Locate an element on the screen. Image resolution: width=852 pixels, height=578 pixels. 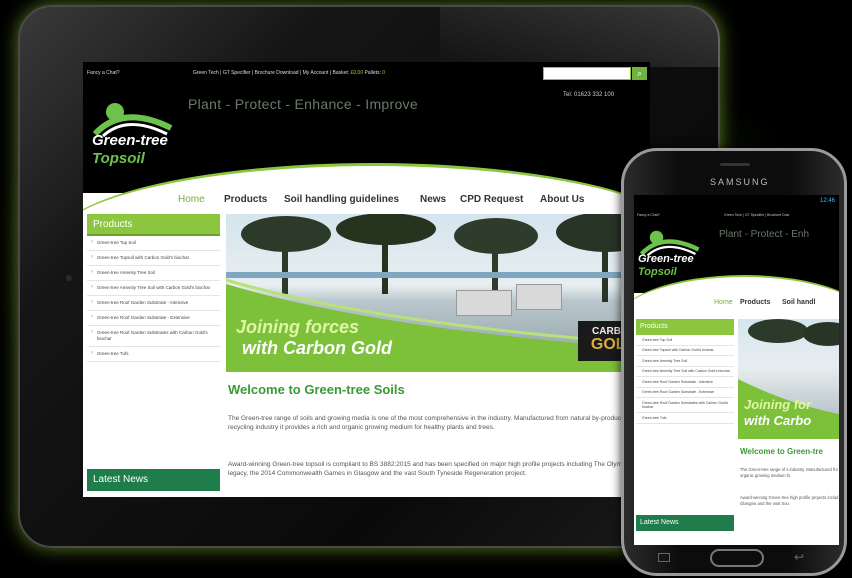
nav-cpd-request: CPD Request is located at coordinates (491, 199).